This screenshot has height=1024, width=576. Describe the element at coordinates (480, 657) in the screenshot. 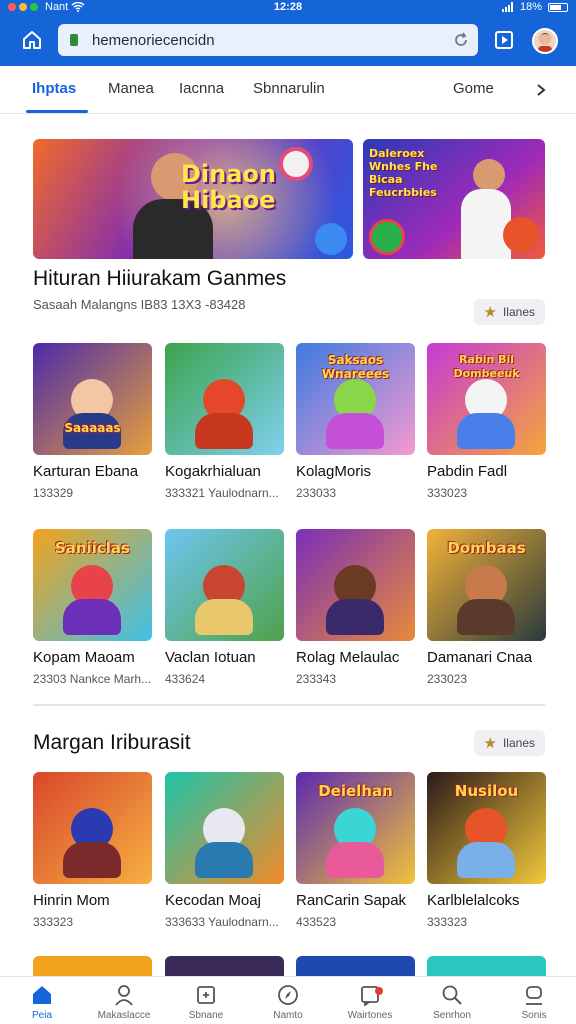

I see `game-title: Damanari Cnaa` at that location.